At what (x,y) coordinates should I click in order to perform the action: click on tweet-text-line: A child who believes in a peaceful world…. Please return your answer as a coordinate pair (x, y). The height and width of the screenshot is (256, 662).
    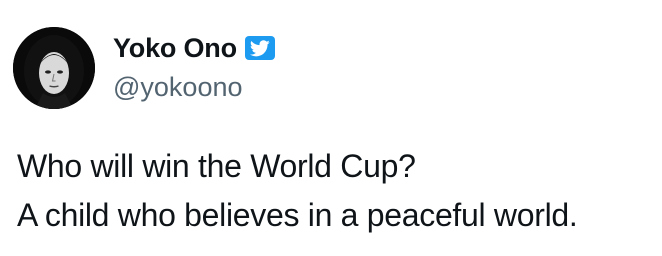
    Looking at the image, I should click on (297, 215).